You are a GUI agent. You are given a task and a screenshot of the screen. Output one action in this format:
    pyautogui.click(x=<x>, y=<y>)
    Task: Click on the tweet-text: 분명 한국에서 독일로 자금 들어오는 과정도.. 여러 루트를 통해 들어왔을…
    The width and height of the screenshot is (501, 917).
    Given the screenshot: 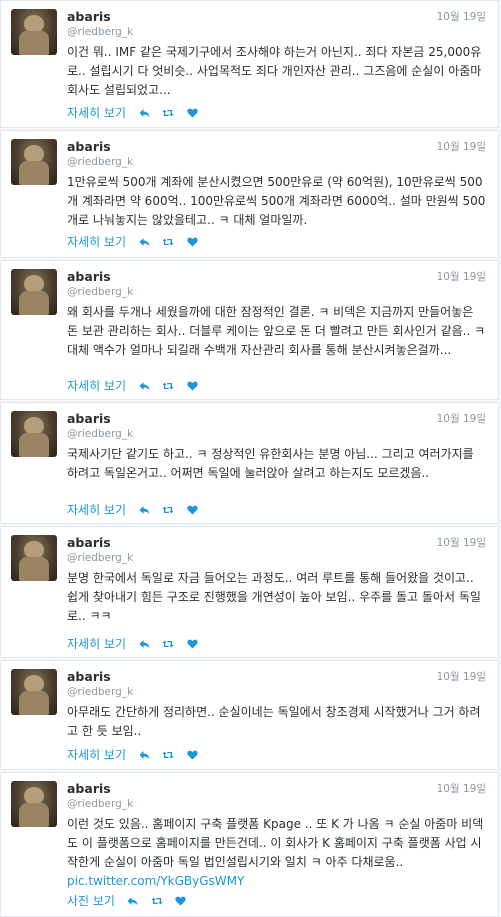 What is the action you would take?
    pyautogui.click(x=274, y=597)
    